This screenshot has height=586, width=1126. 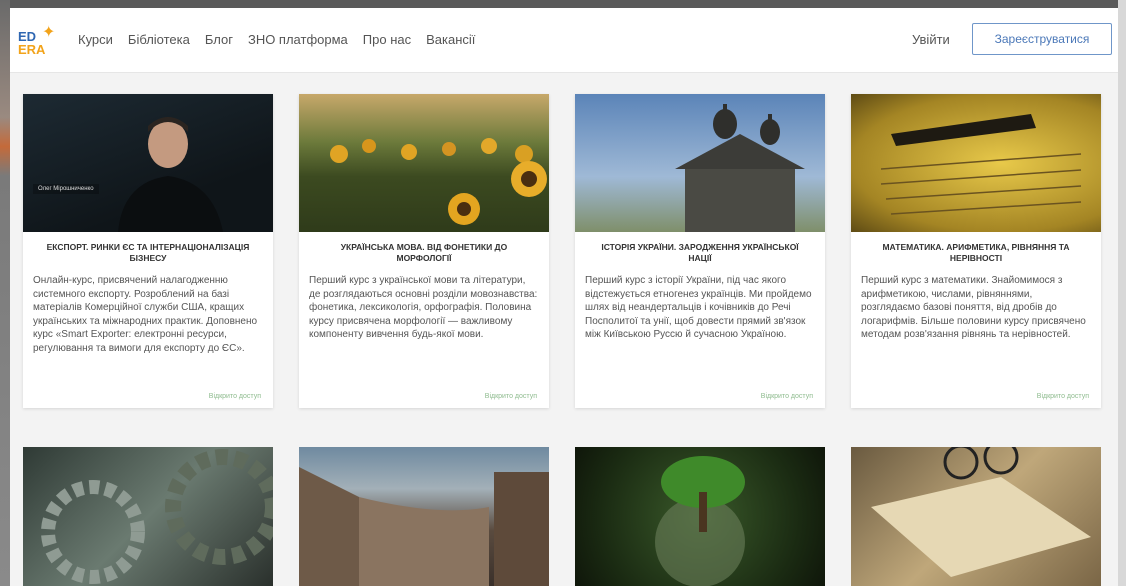 What do you see at coordinates (438, 181) in the screenshot?
I see `sunflower-field-photo` at bounding box center [438, 181].